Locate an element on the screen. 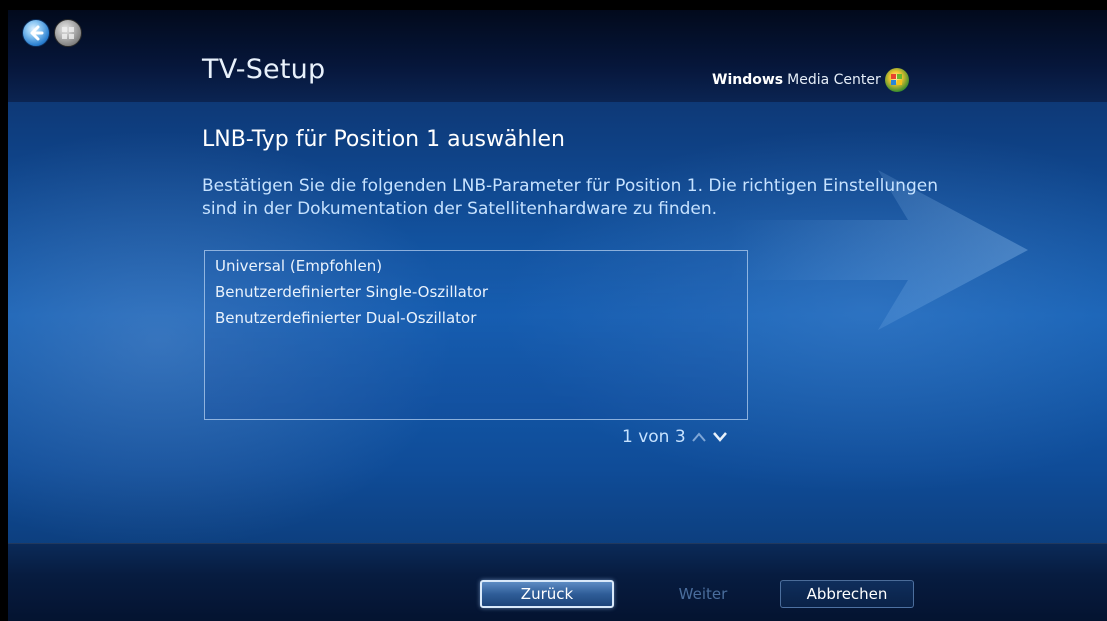  section-heading: LNB-Typ für Position 1 auswählen is located at coordinates (383, 139).